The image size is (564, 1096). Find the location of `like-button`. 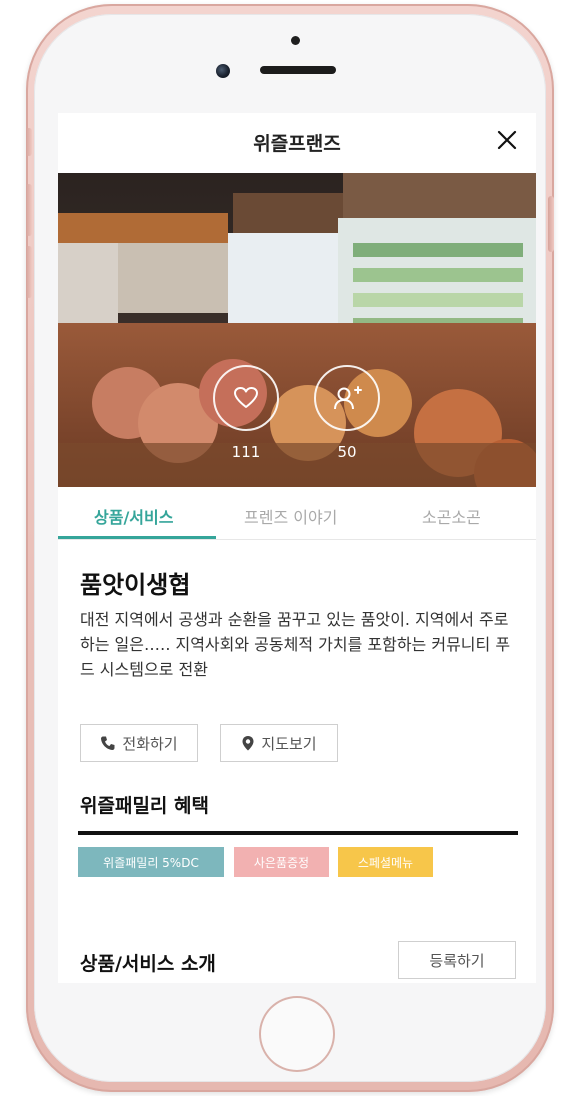

like-button is located at coordinates (246, 398).